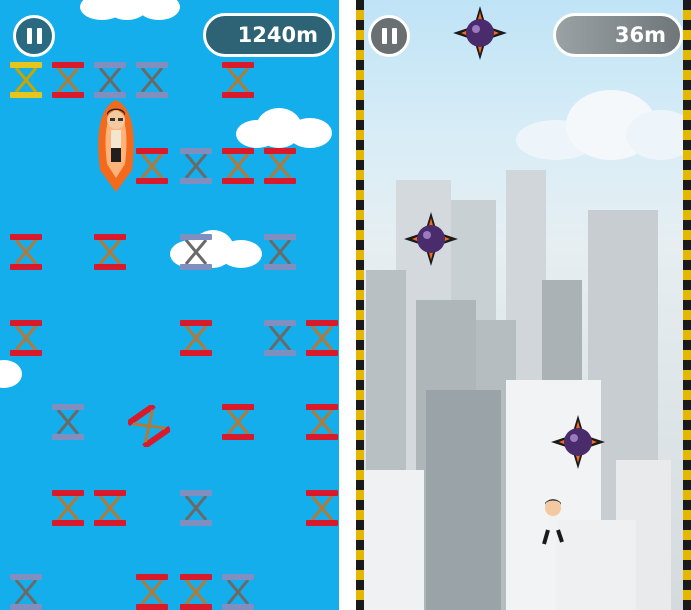  What do you see at coordinates (553, 522) in the screenshot?
I see `man-icon` at bounding box center [553, 522].